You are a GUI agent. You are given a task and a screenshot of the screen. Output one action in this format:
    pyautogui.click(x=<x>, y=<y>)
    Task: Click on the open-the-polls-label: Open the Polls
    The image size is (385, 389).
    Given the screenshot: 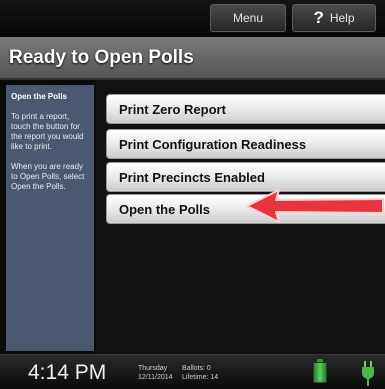 What is the action you would take?
    pyautogui.click(x=165, y=209)
    